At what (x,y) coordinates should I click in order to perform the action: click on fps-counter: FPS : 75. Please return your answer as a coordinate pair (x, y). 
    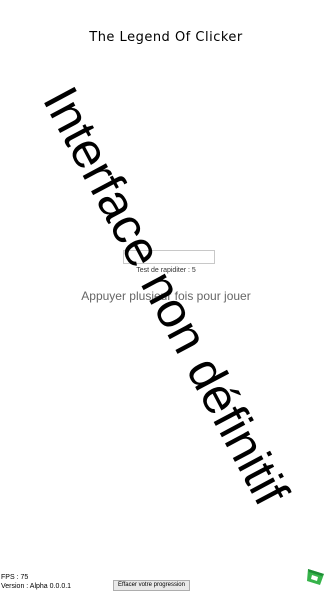
    Looking at the image, I should click on (15, 577).